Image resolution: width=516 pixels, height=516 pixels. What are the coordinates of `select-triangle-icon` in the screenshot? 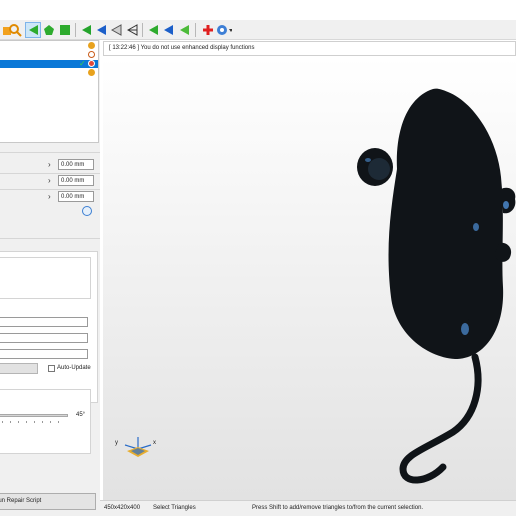 It's located at (33, 30).